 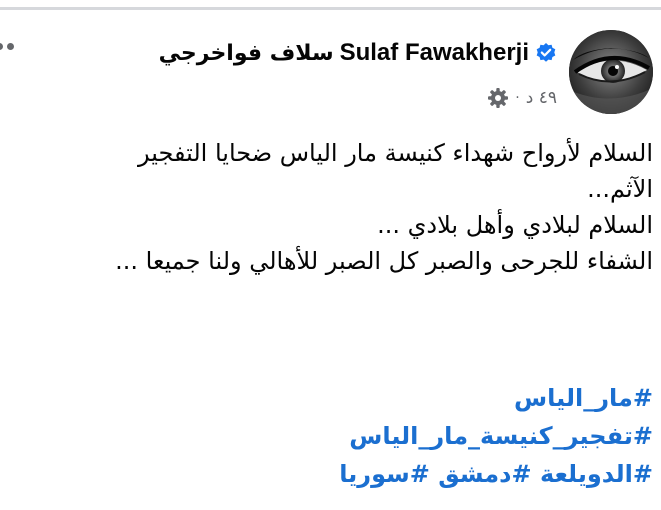 What do you see at coordinates (583, 398) in the screenshot?
I see `hashtag-link: #مار_الياس` at bounding box center [583, 398].